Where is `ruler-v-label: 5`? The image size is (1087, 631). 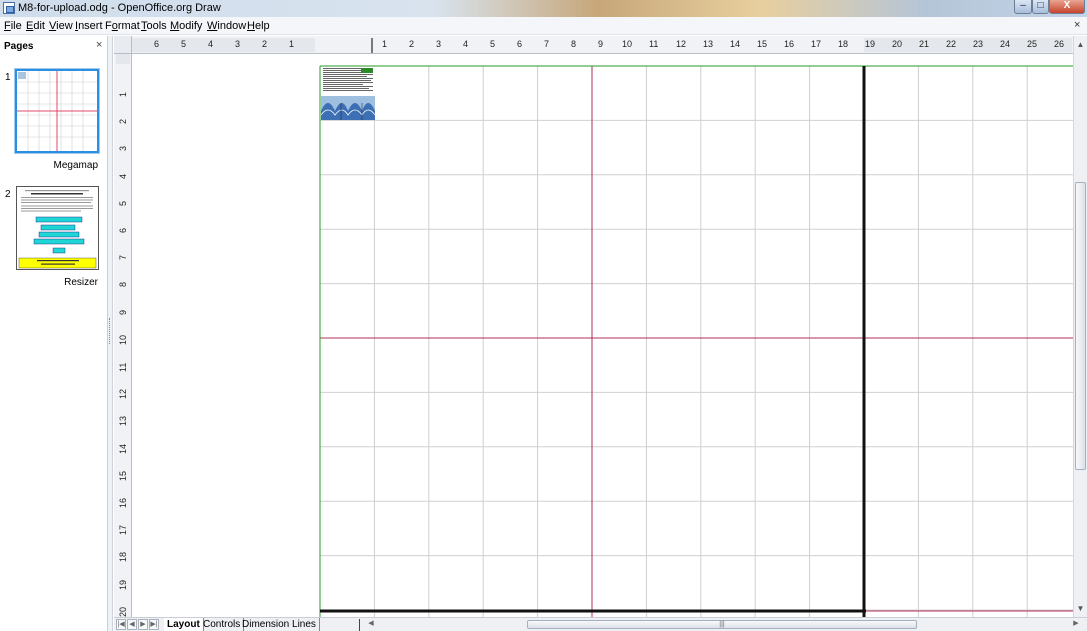 ruler-v-label: 5 is located at coordinates (123, 203).